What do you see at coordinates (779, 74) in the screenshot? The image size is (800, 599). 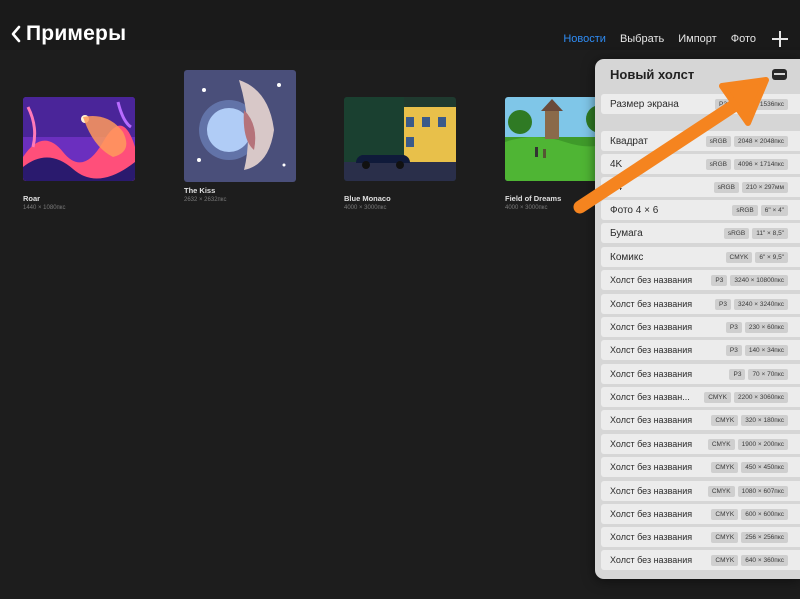 I see `folder-icon` at bounding box center [779, 74].